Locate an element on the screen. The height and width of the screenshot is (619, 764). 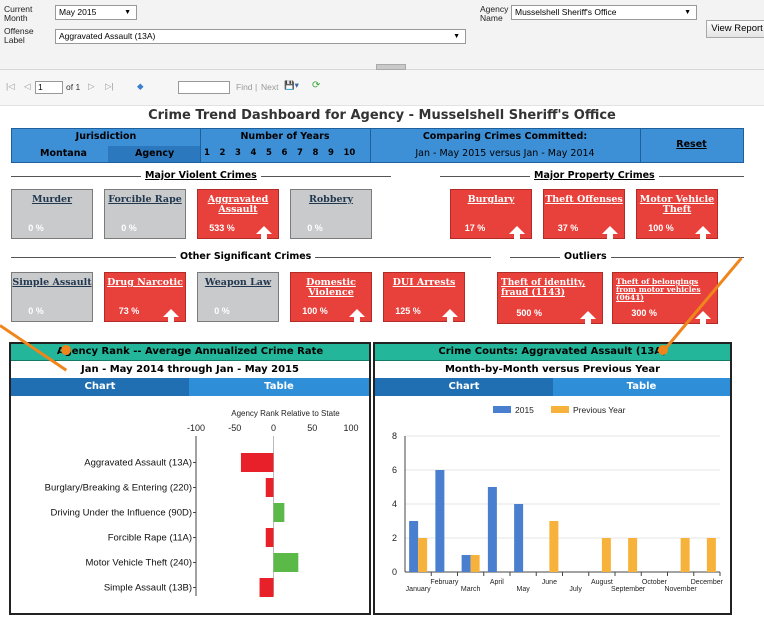
category-label: Driving Under the Influence (90D) is located at coordinates (121, 513).